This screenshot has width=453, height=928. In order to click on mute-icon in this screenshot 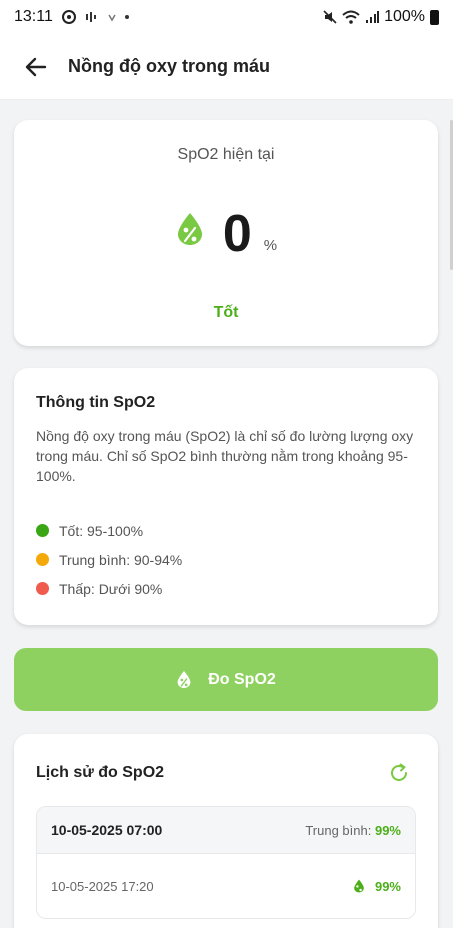, I will do `click(330, 17)`.